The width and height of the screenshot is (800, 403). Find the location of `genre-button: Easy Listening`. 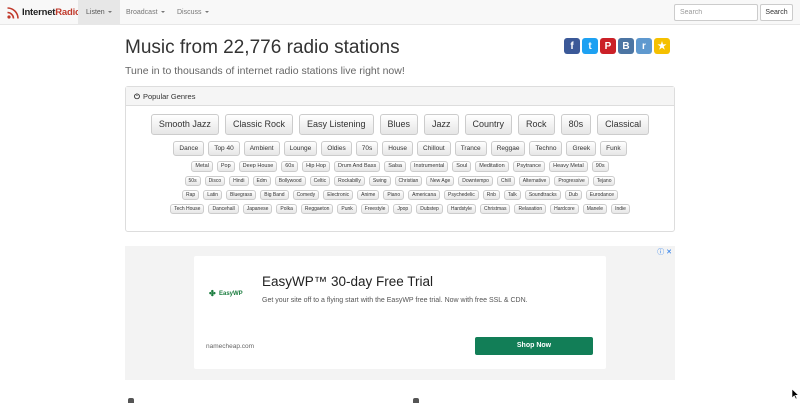

genre-button: Easy Listening is located at coordinates (336, 124).